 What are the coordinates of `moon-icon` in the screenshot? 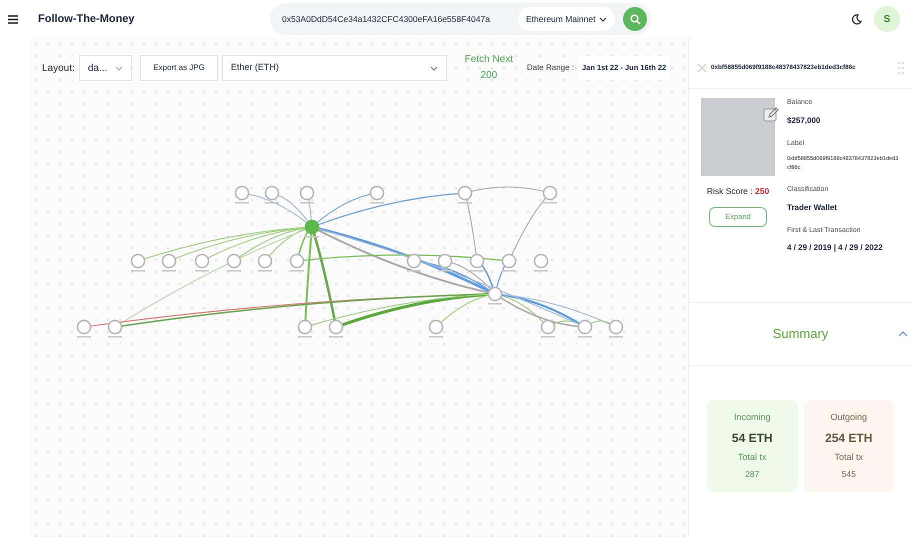 It's located at (856, 19).